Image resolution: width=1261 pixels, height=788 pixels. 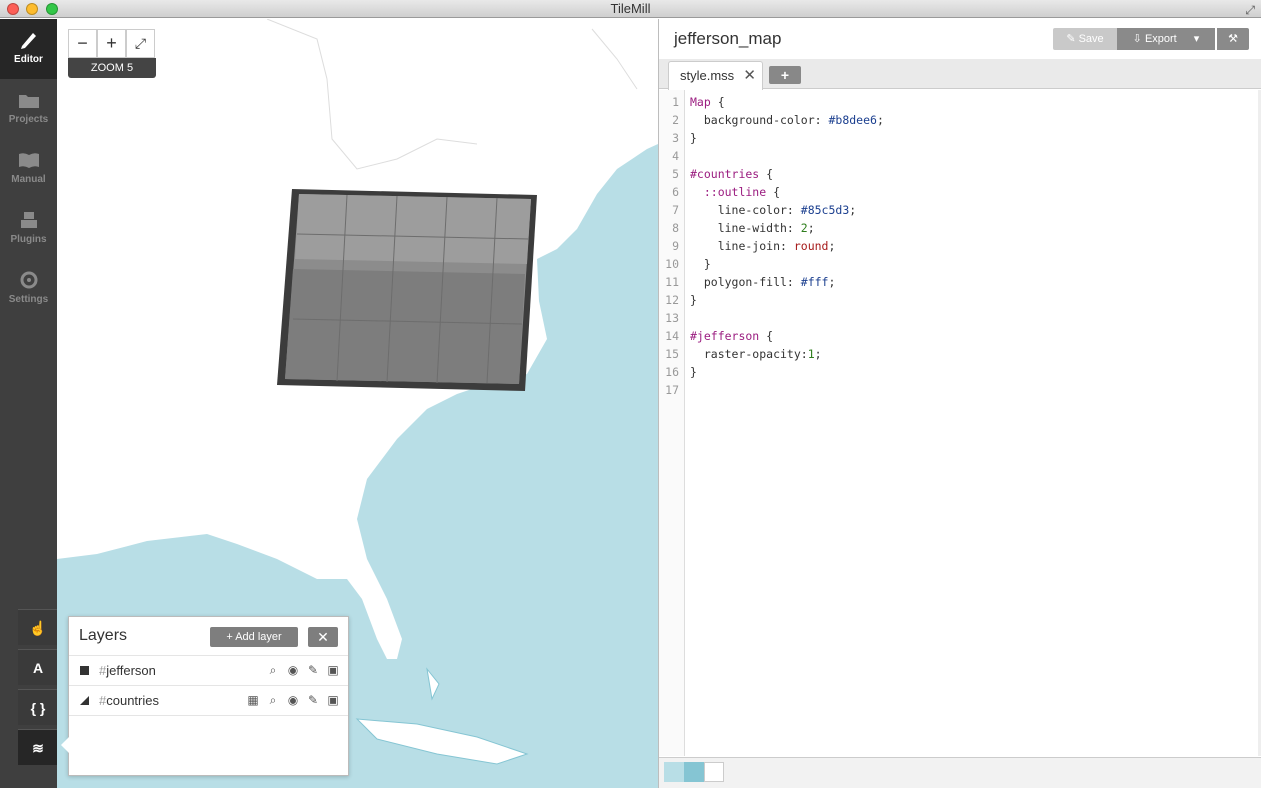 What do you see at coordinates (32, 9) in the screenshot?
I see `minimize-window-button` at bounding box center [32, 9].